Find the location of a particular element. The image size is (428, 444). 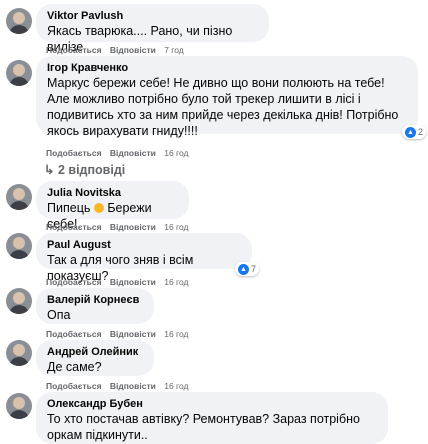

reaction-count: ▲ 7 is located at coordinates (247, 269).